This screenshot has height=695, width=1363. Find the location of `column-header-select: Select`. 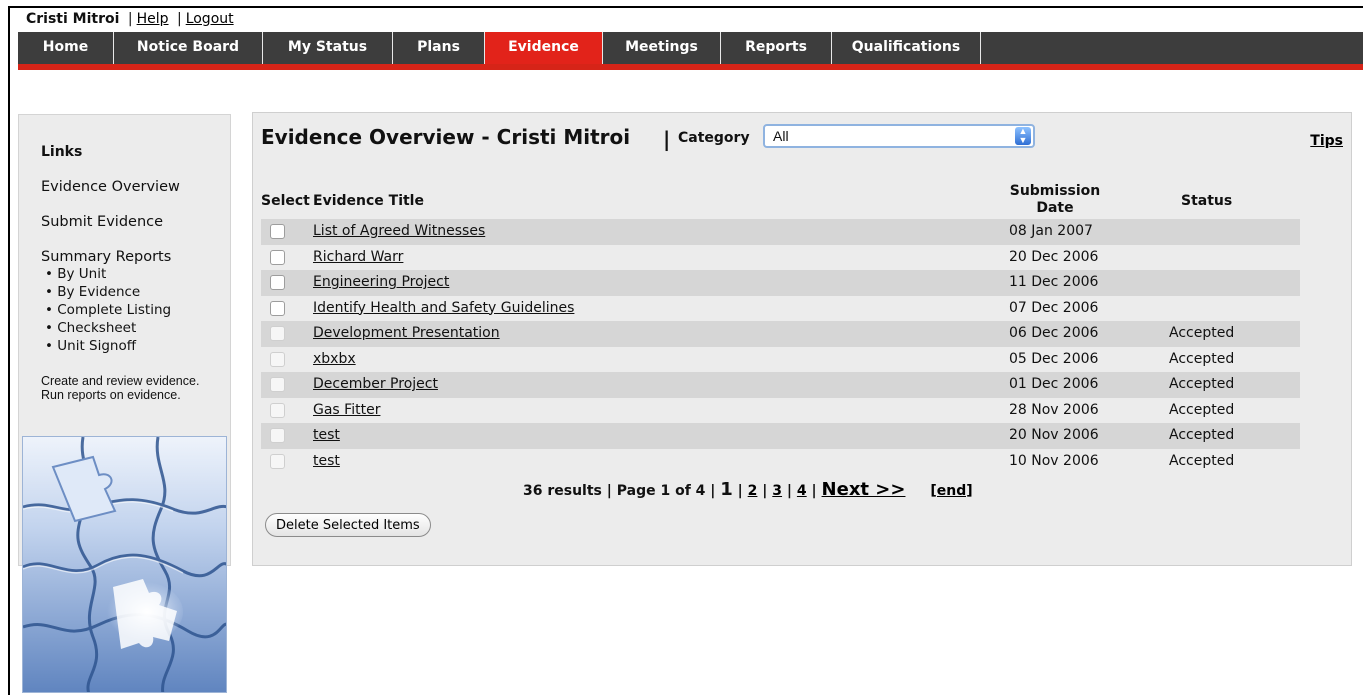

column-header-select: Select is located at coordinates (285, 201).